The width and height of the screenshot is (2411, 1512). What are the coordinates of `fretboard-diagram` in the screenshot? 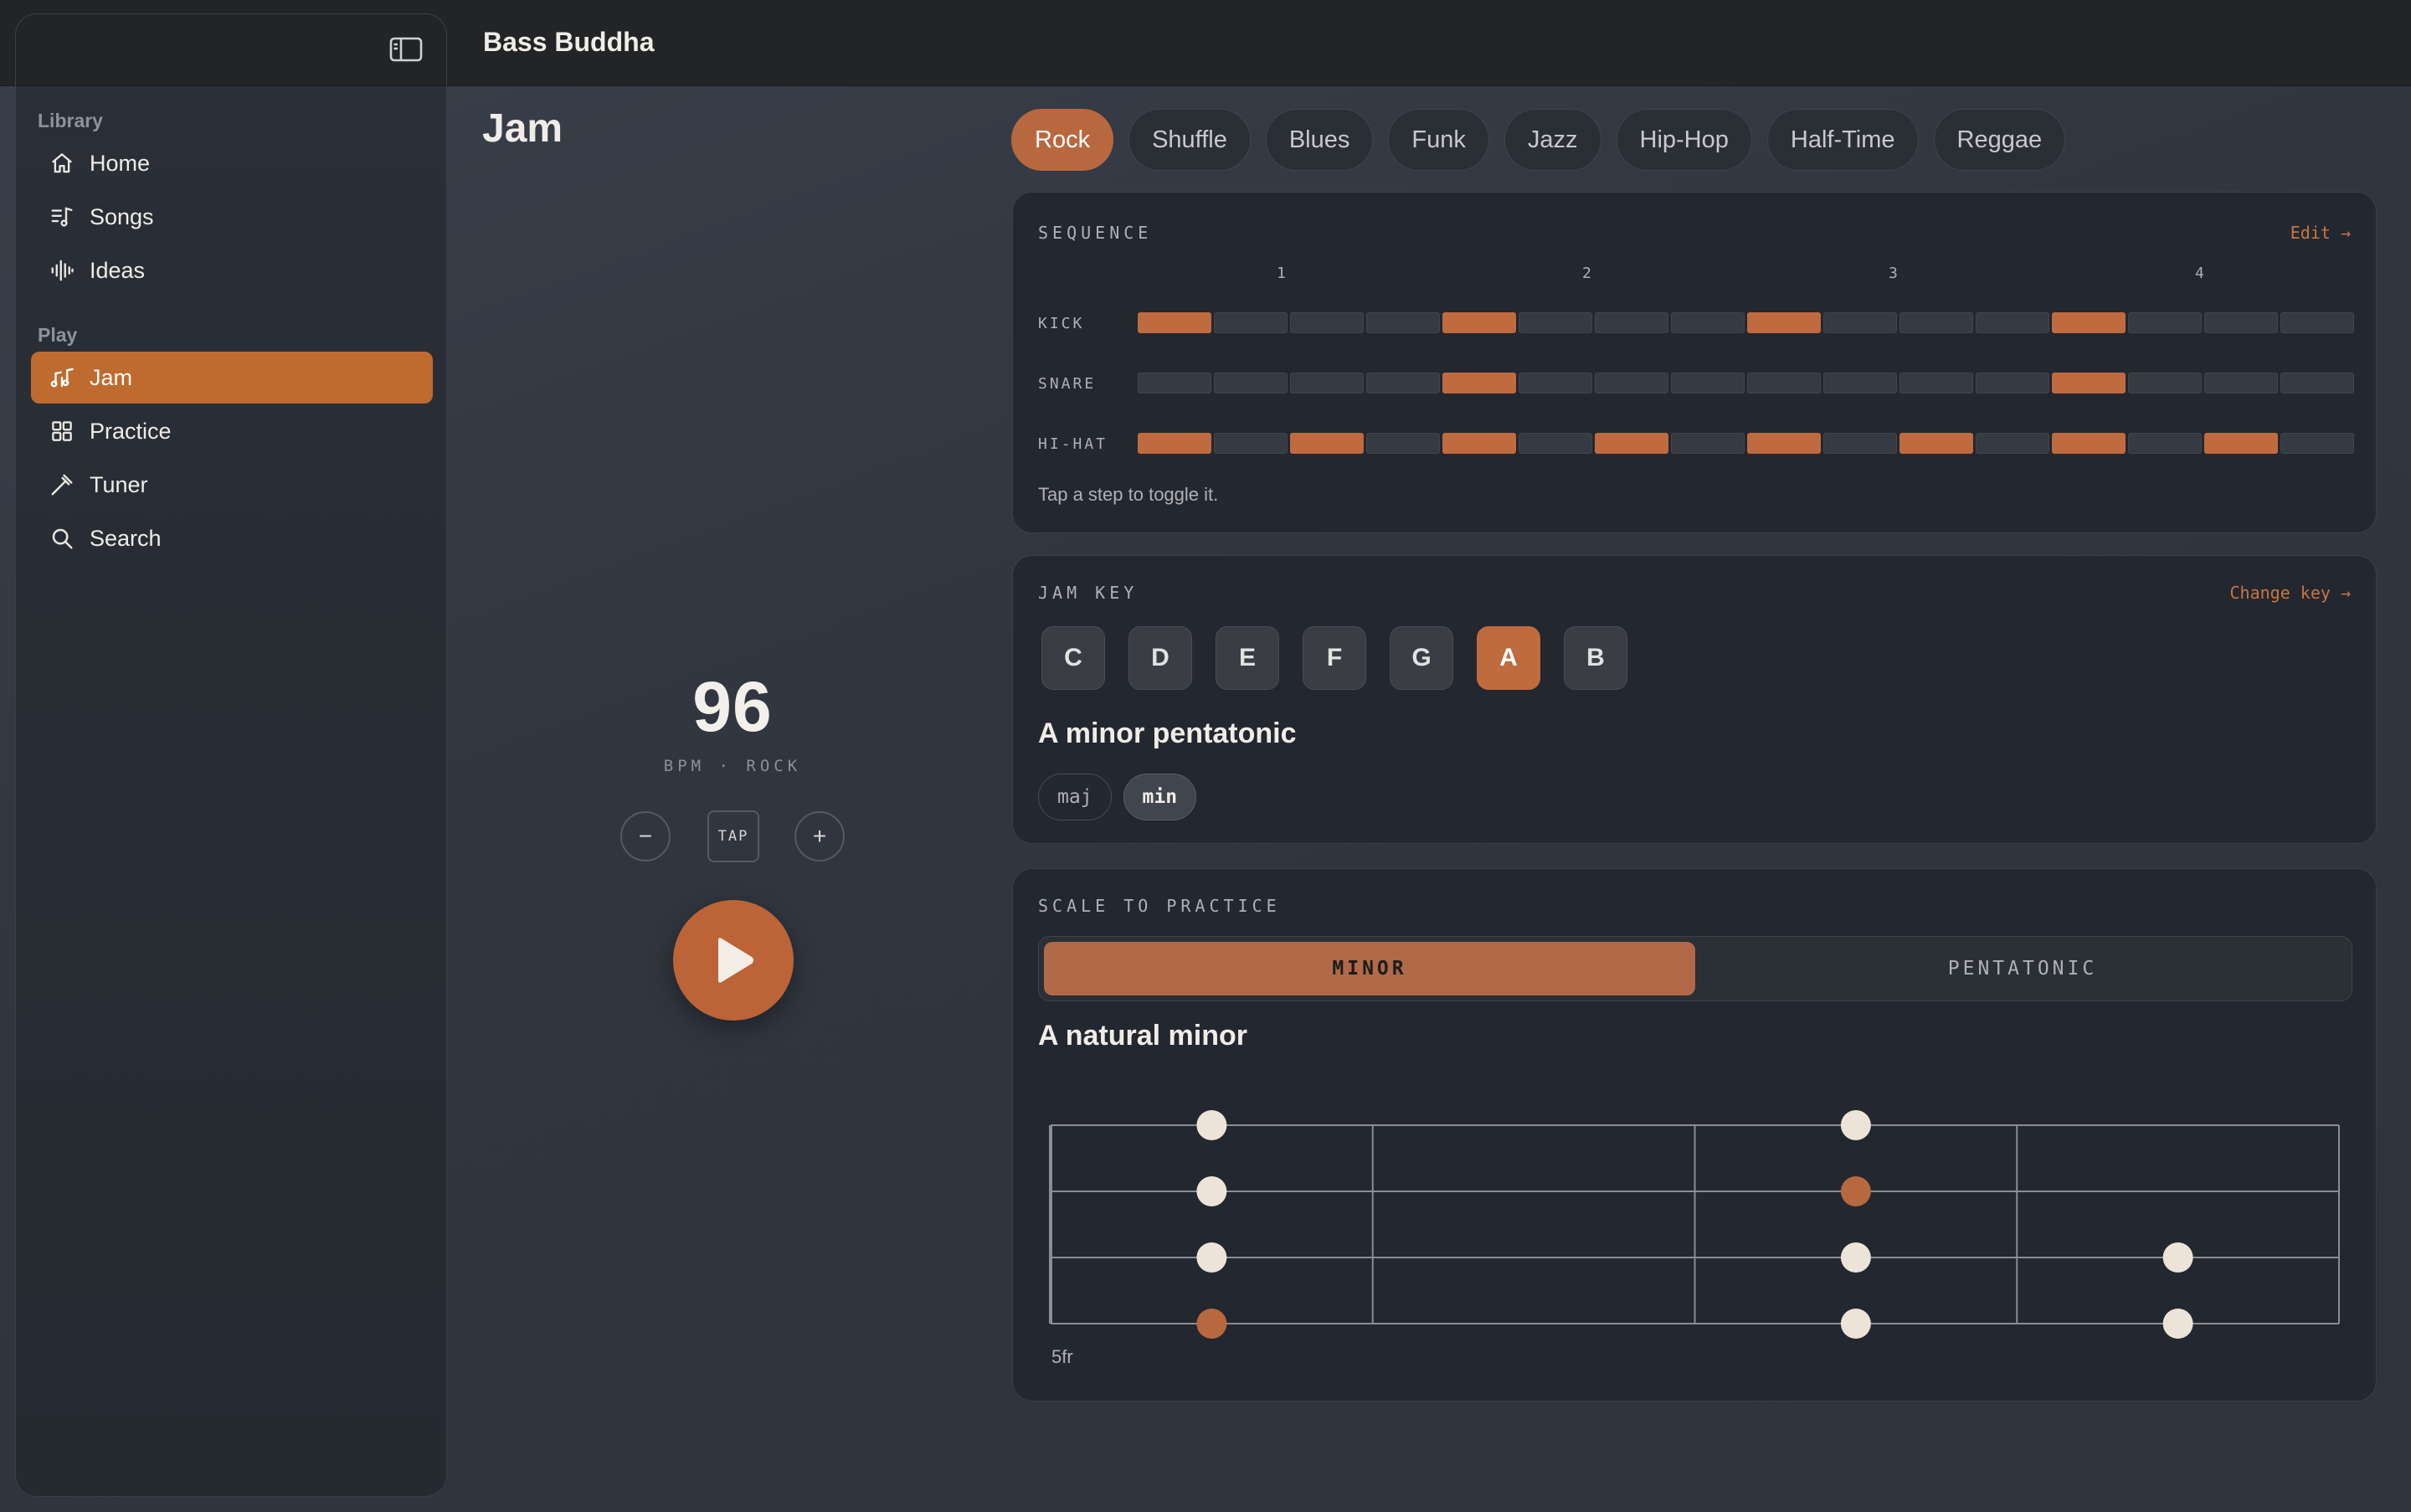 It's located at (1694, 1224).